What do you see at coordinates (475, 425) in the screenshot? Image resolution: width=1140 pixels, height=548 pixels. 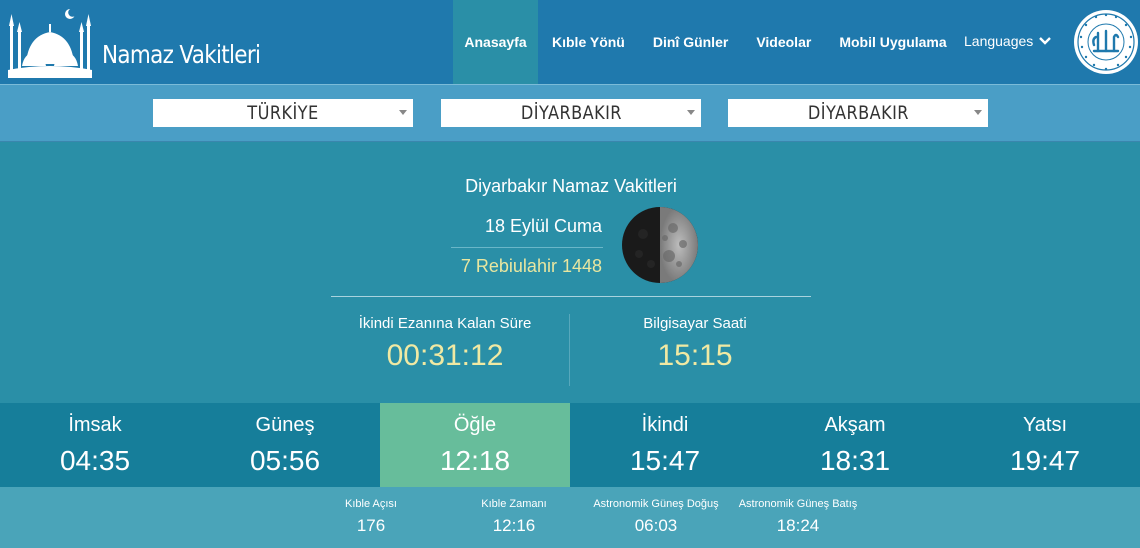 I see `prayer-name: Öğle` at bounding box center [475, 425].